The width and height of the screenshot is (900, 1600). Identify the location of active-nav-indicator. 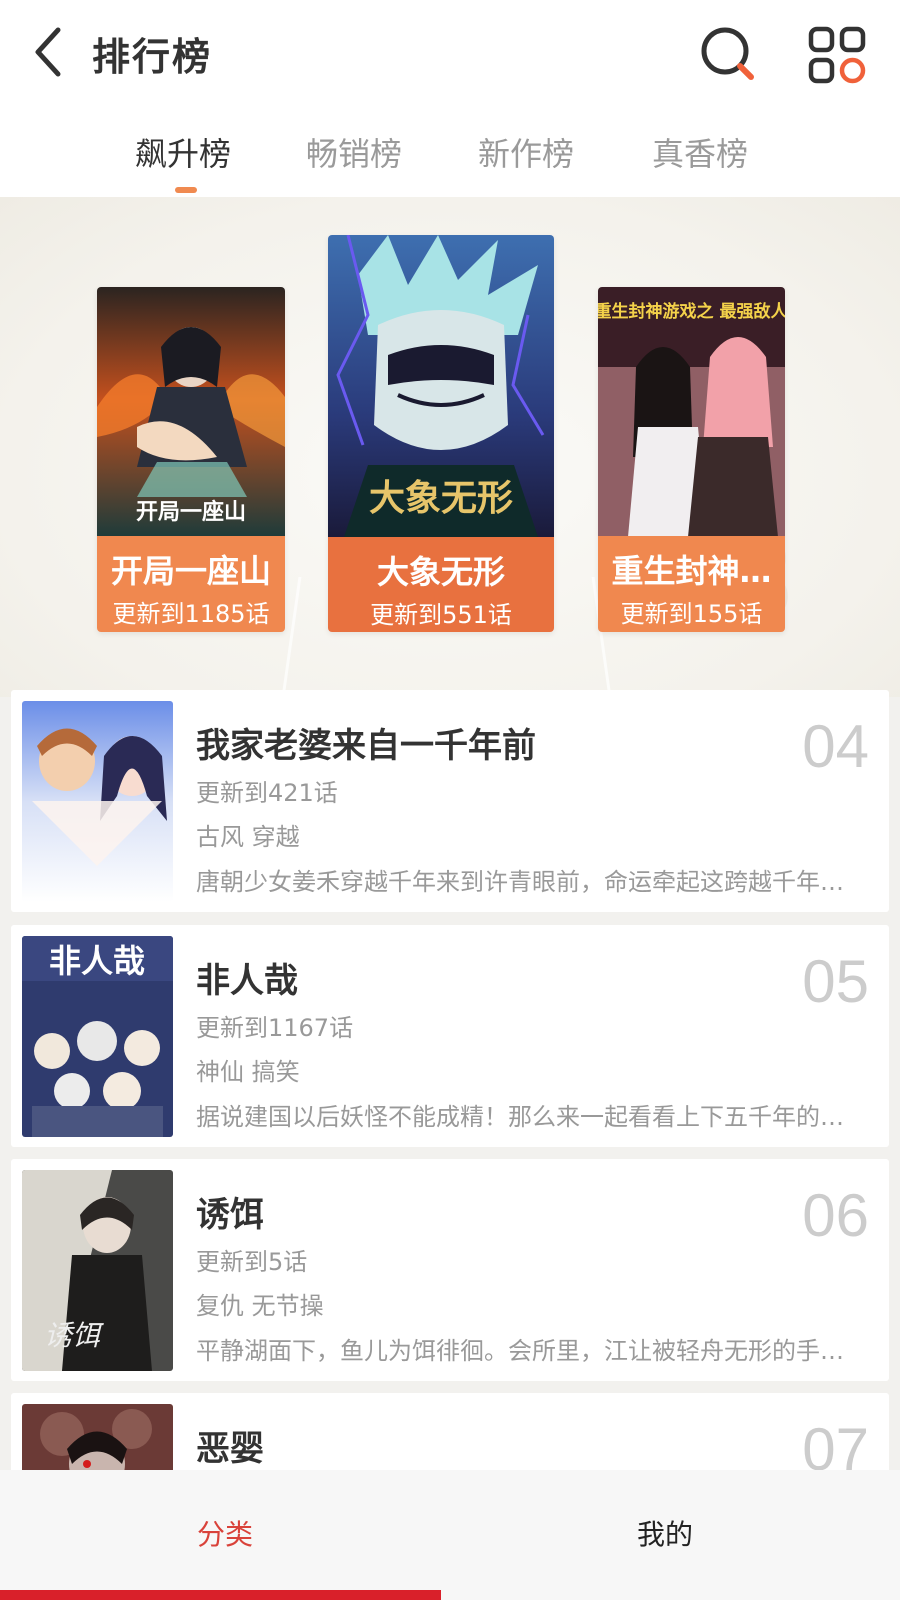
(220, 1595).